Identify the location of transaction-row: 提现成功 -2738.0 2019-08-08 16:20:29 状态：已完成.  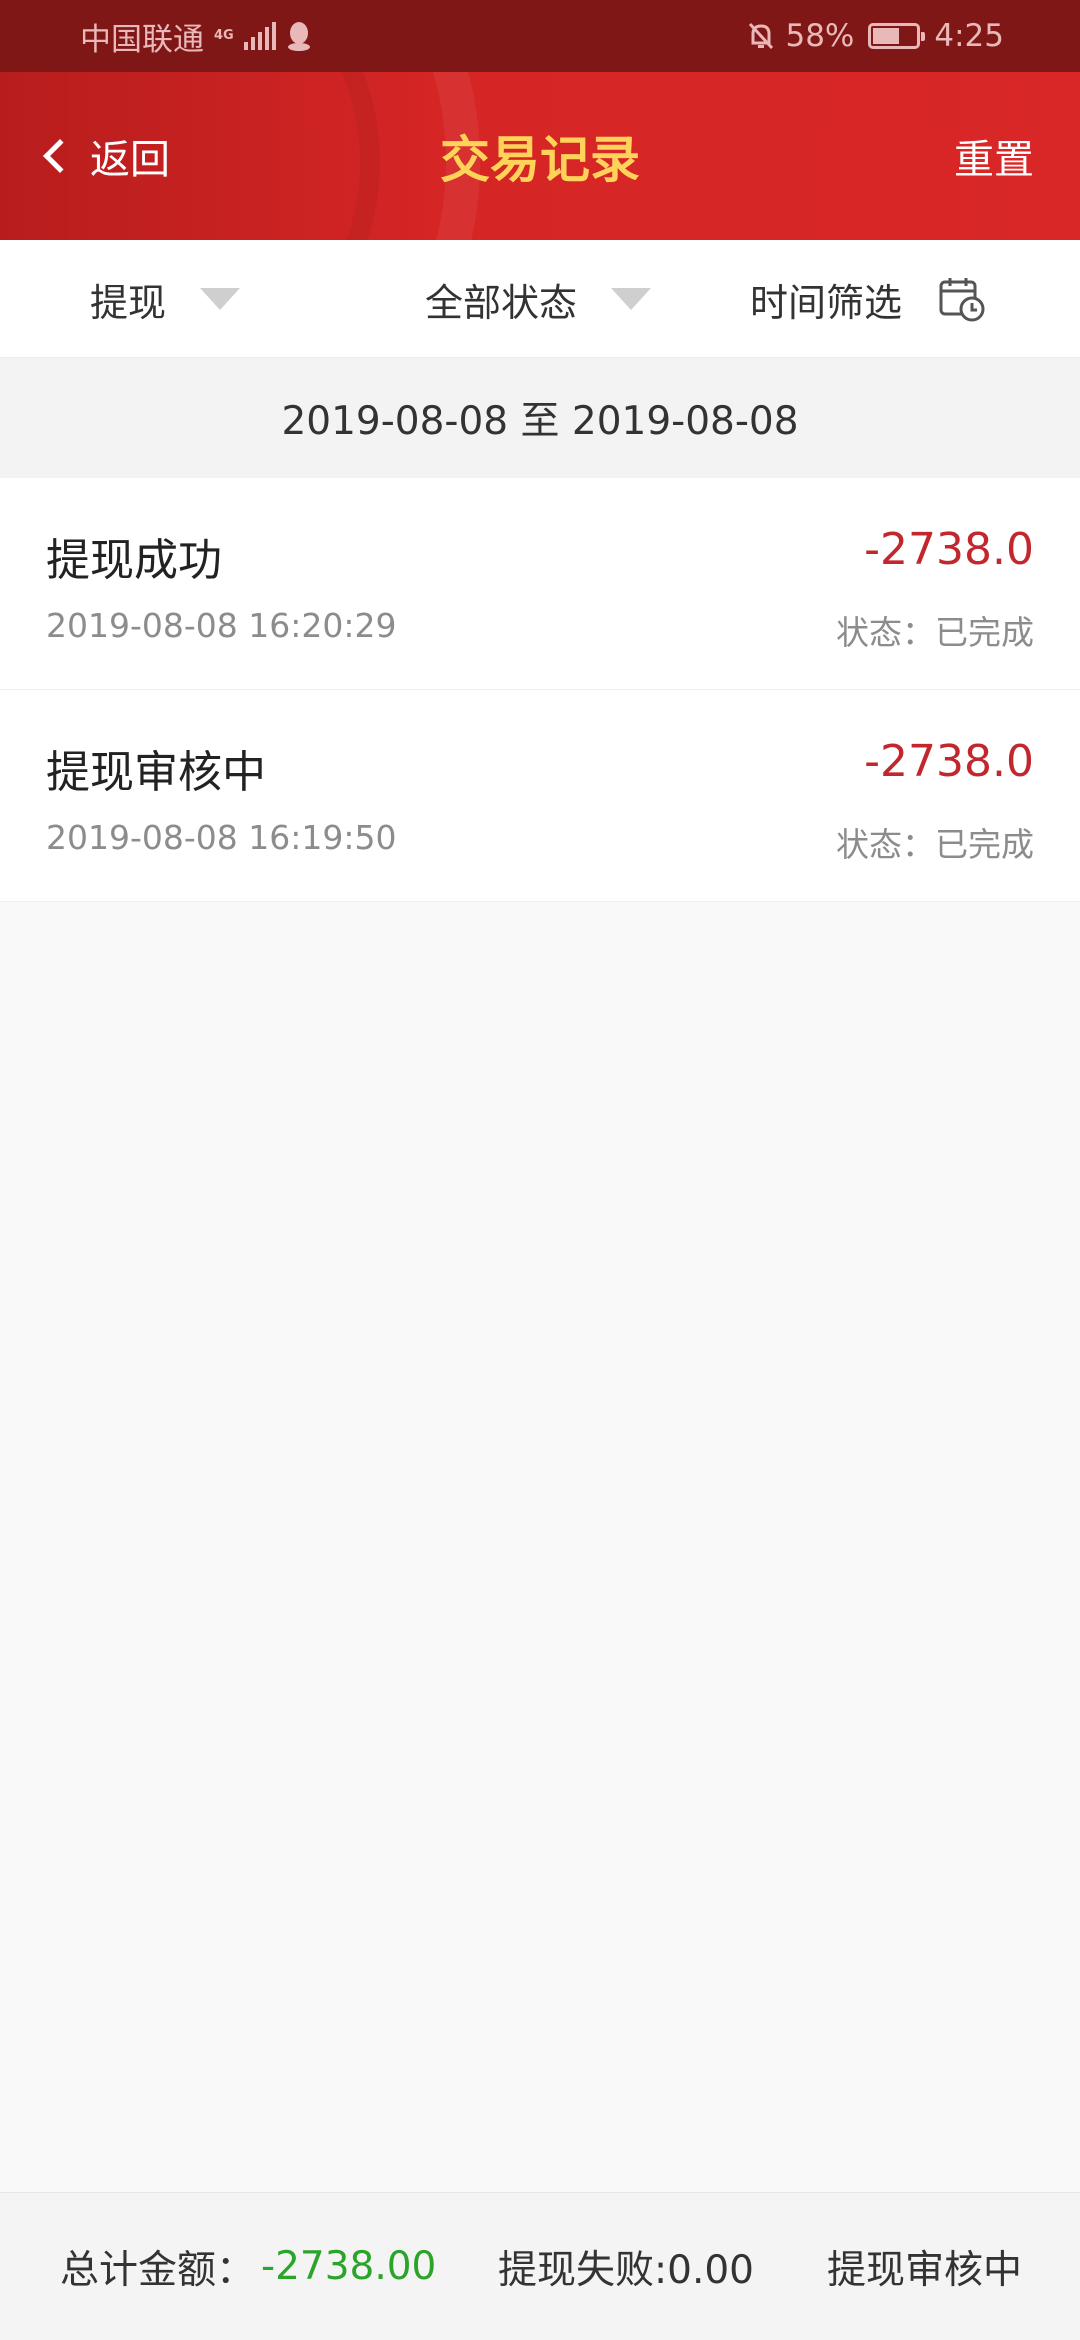
(540, 584).